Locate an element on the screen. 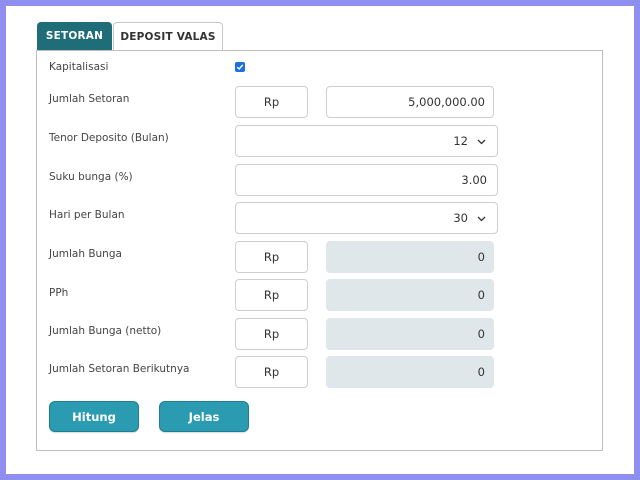  kapitalisasi-label: Kapitalisasi is located at coordinates (79, 67).